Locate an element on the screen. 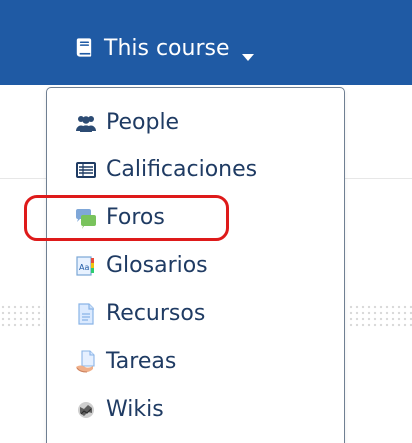 This screenshot has width=412, height=443. svg-text: Aa is located at coordinates (84, 267).